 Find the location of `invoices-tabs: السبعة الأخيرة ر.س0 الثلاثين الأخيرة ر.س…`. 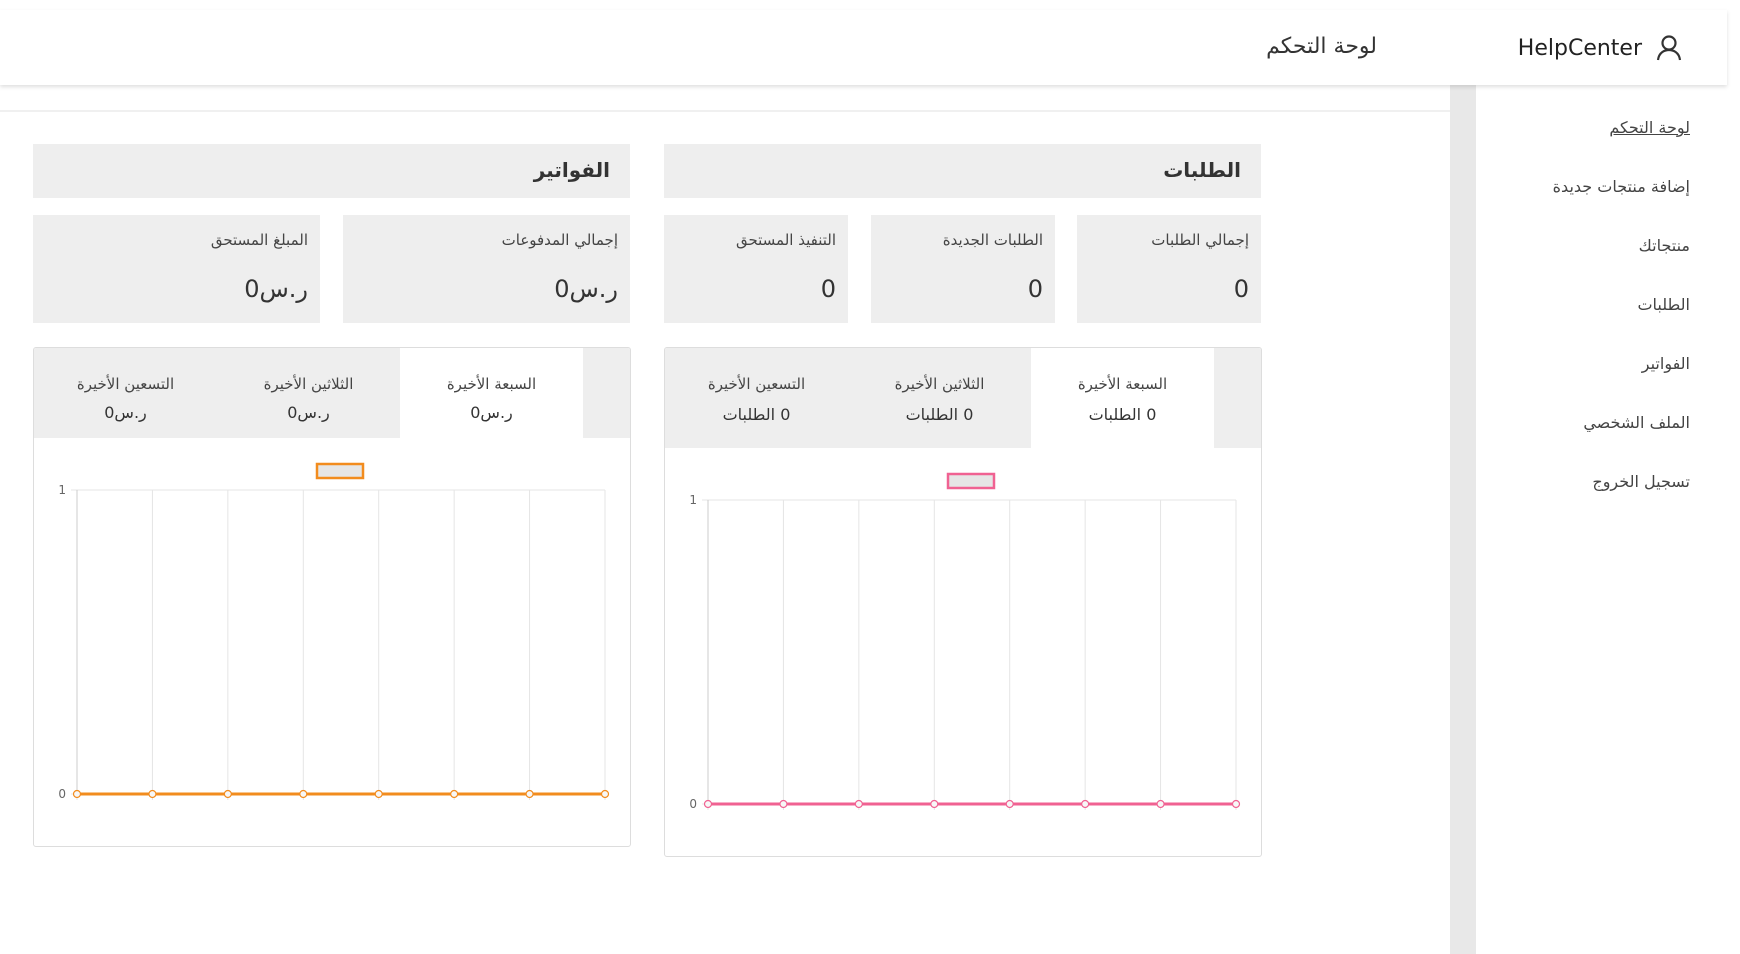

invoices-tabs: السبعة الأخيرة ر.س0 الثلاثين الأخيرة ر.س… is located at coordinates (332, 393).